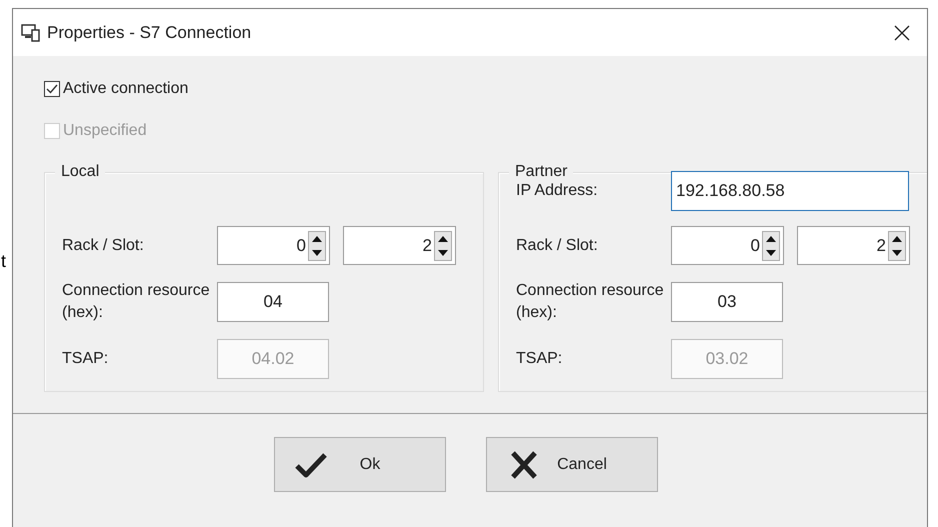 The width and height of the screenshot is (938, 527). I want to click on checkbox-label: Unspecified, so click(105, 131).